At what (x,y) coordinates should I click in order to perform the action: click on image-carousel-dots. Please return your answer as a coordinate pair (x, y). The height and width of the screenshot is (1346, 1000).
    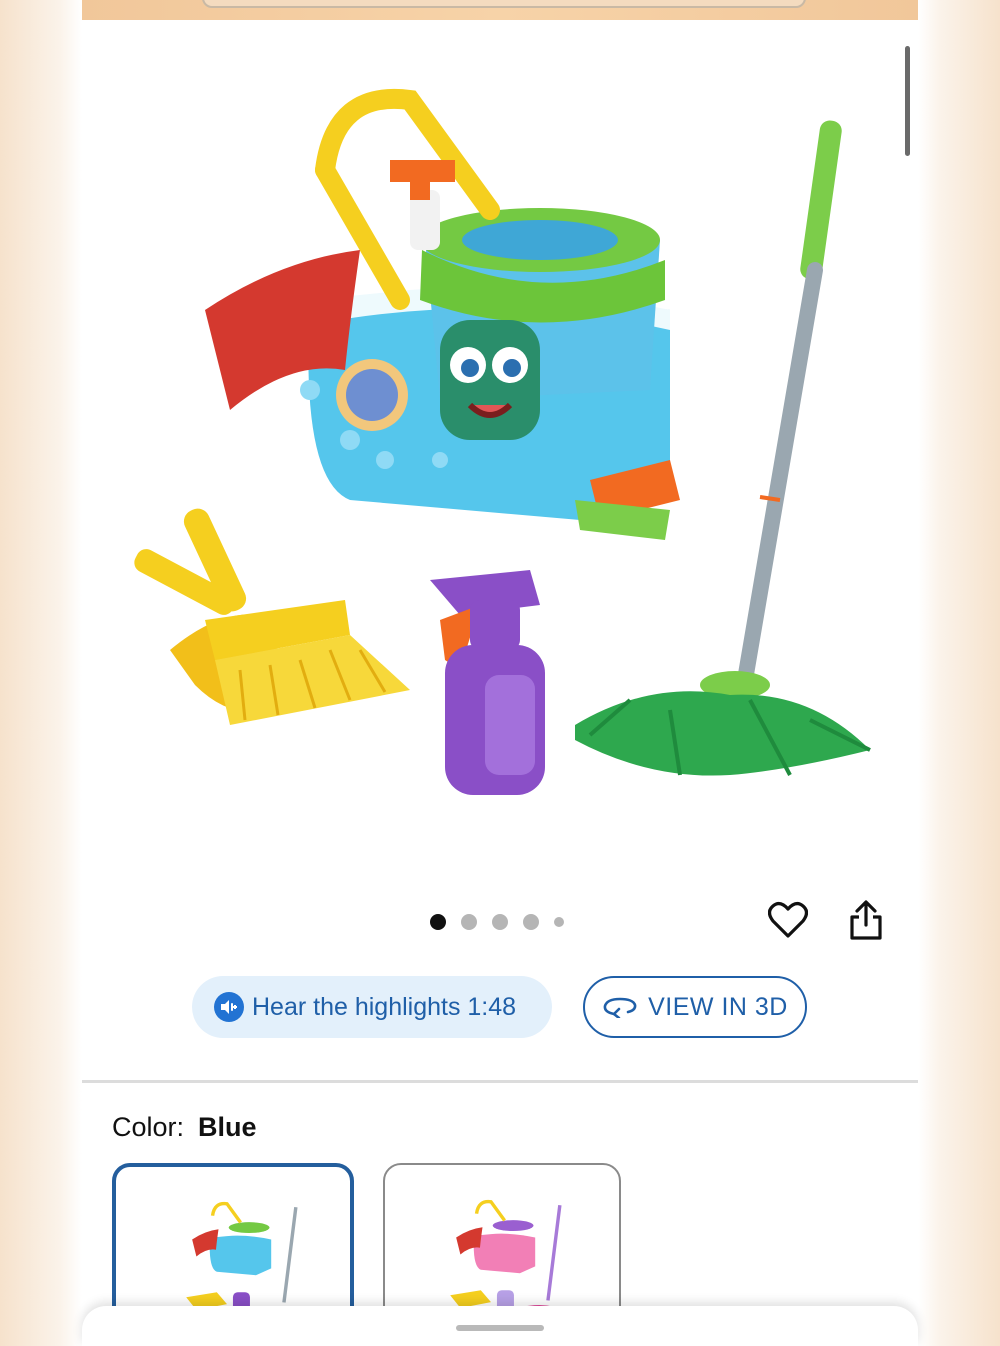
    Looking at the image, I should click on (497, 922).